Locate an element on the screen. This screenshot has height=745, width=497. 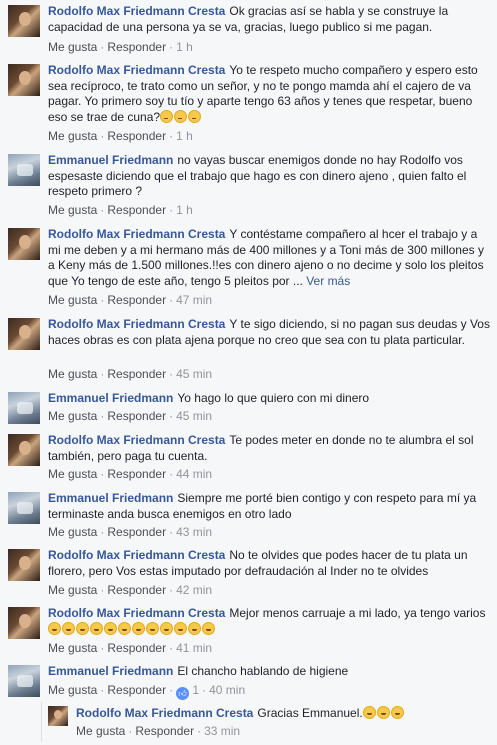
timestamp: 41 min is located at coordinates (194, 648).